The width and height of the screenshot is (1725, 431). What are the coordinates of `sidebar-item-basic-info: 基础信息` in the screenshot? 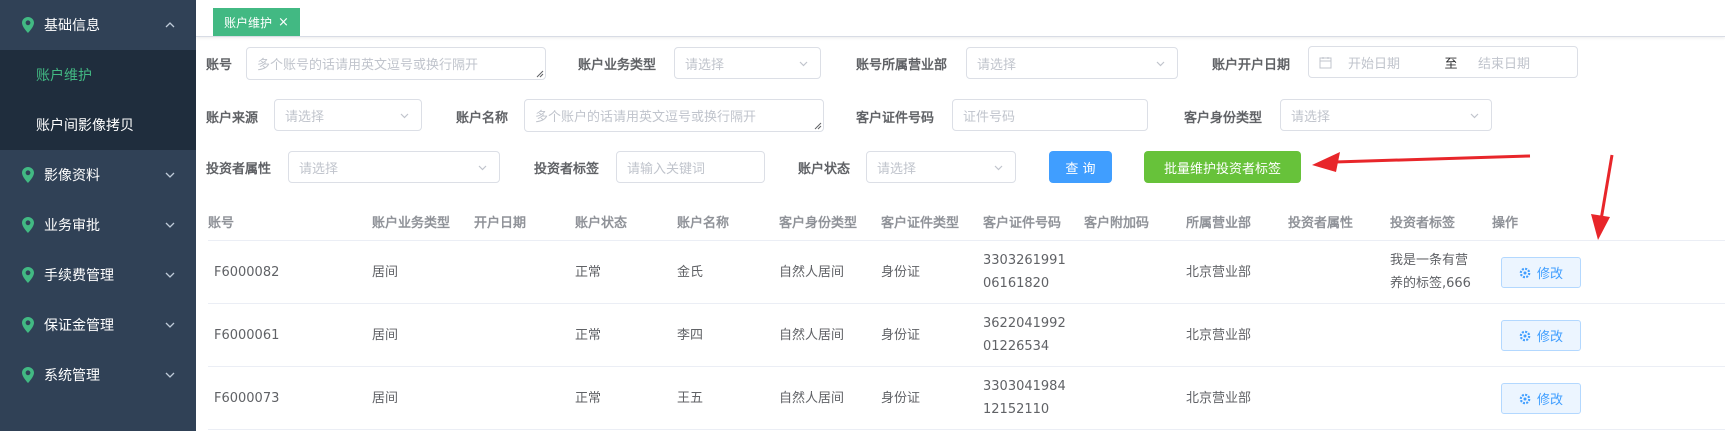 It's located at (98, 25).